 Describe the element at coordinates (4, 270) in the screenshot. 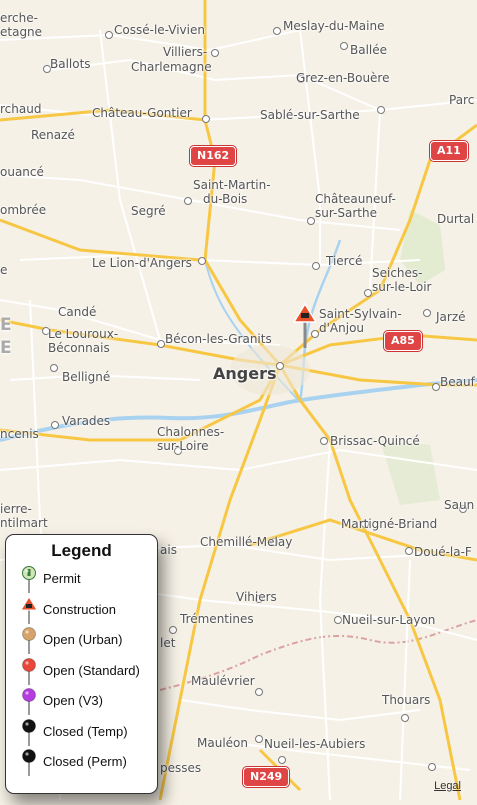

I see `place-label: e` at that location.